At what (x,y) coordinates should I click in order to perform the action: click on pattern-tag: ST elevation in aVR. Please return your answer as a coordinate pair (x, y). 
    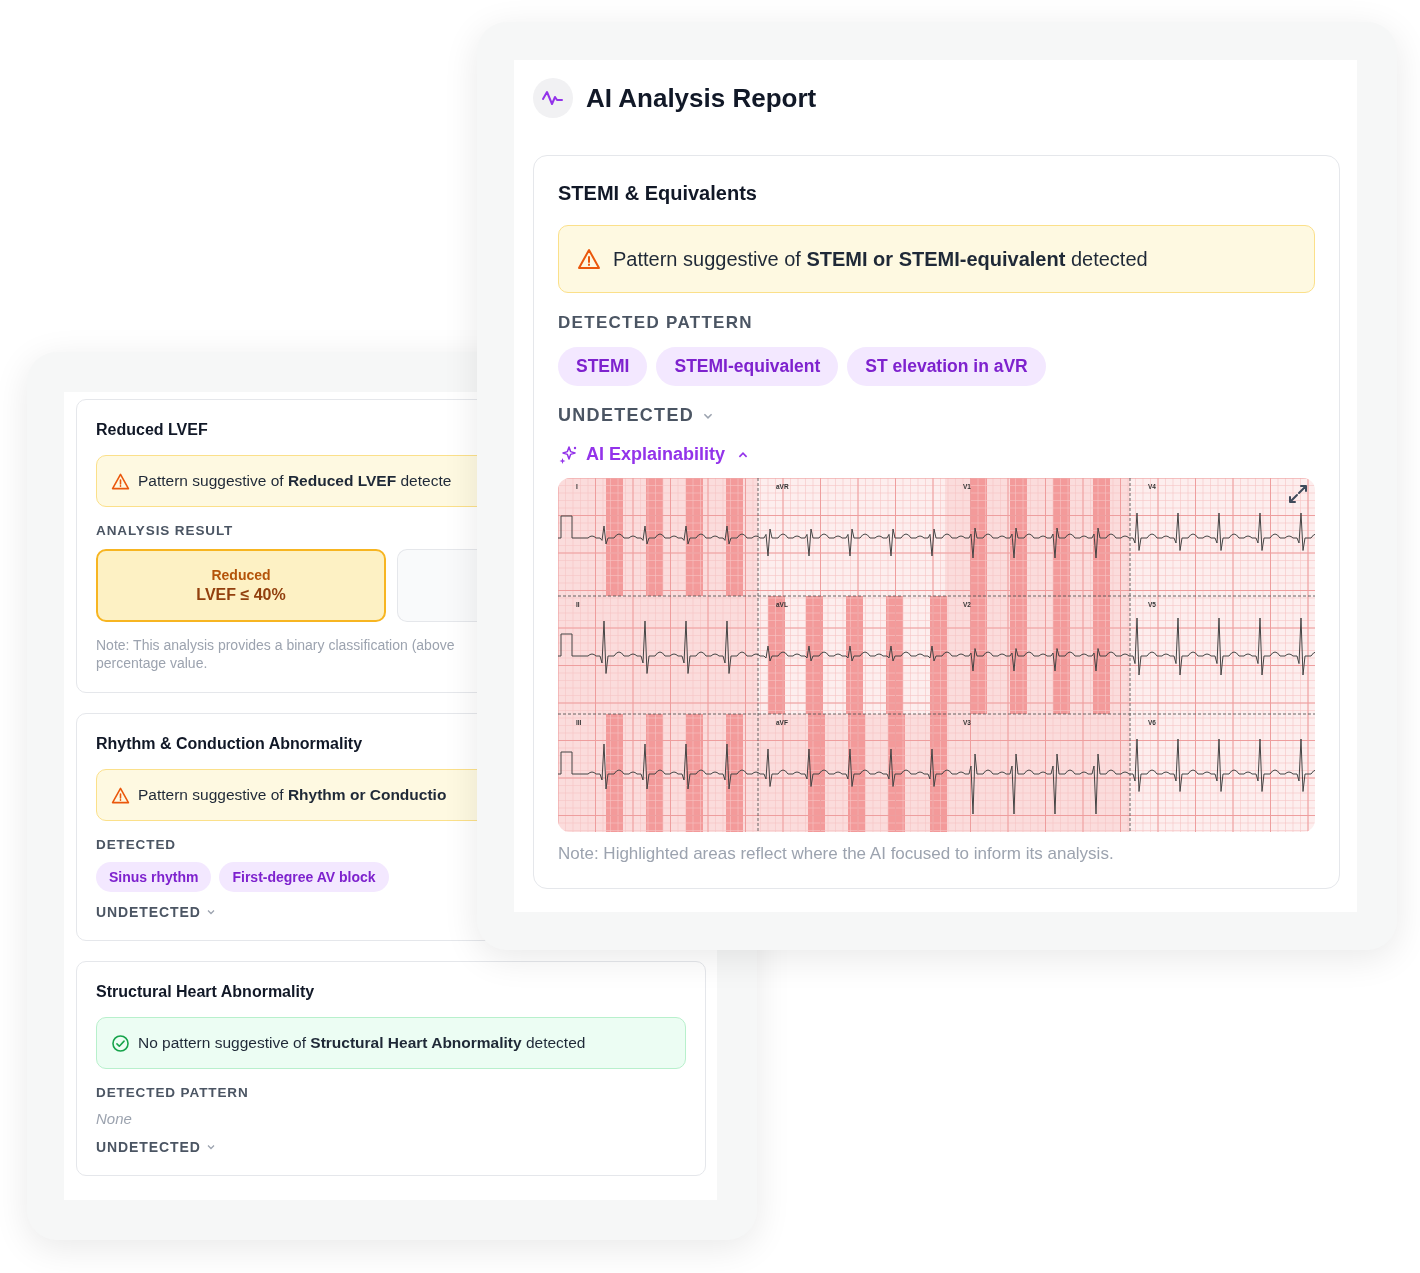
    Looking at the image, I should click on (946, 366).